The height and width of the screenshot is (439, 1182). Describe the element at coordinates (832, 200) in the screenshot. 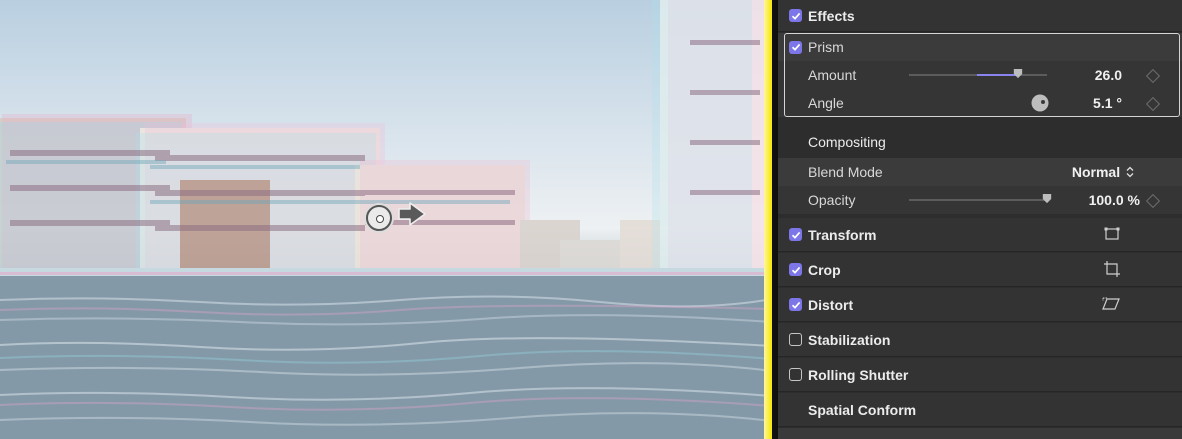

I see `opacity-label: Opacity` at that location.